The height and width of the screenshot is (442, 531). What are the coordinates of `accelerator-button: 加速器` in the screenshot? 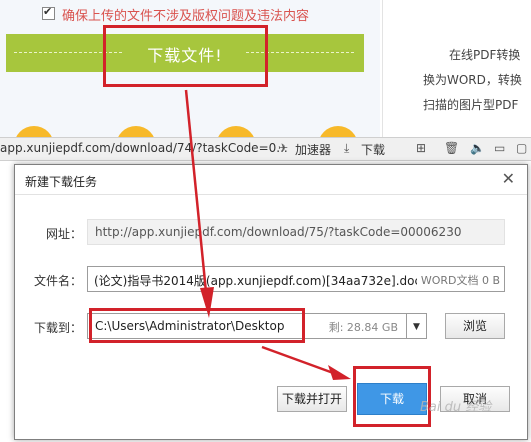 It's located at (313, 149).